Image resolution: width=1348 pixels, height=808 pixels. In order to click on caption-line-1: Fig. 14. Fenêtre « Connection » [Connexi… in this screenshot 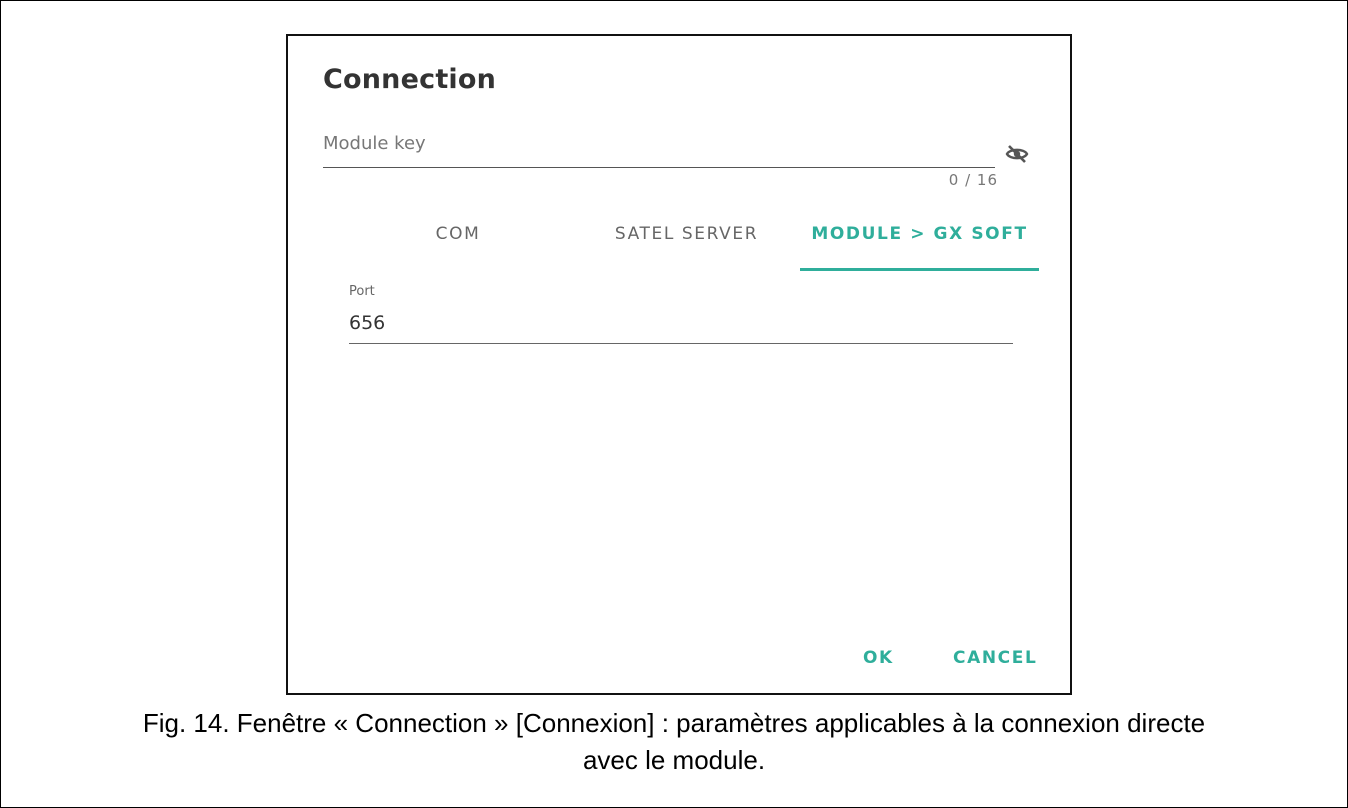, I will do `click(674, 723)`.